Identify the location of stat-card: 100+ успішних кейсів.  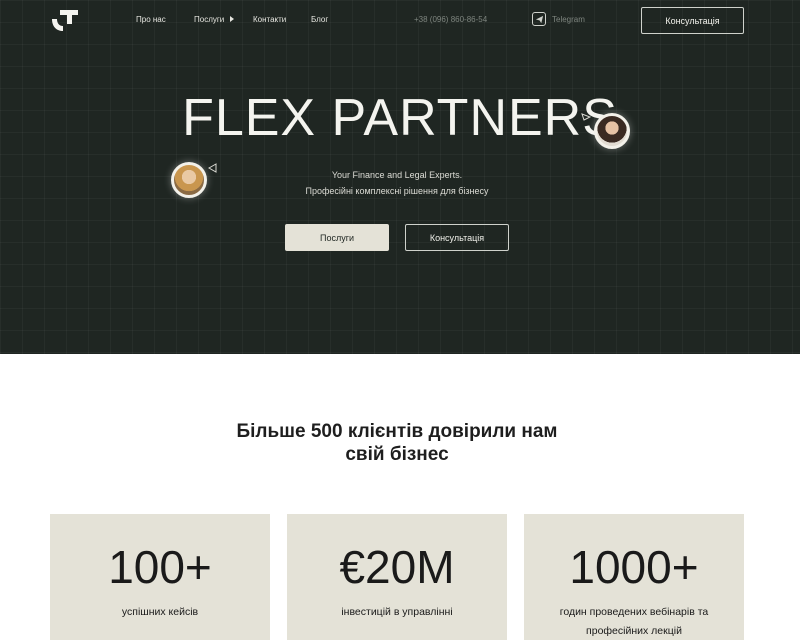
(160, 577).